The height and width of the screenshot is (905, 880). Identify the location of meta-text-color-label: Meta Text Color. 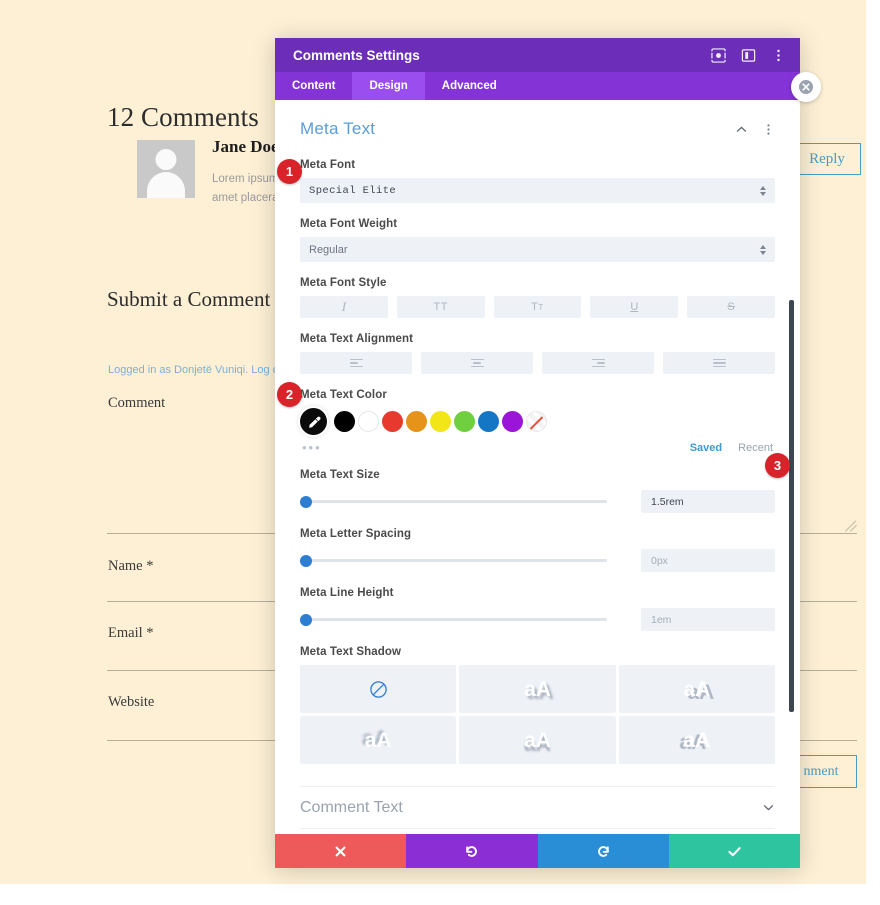
(343, 395).